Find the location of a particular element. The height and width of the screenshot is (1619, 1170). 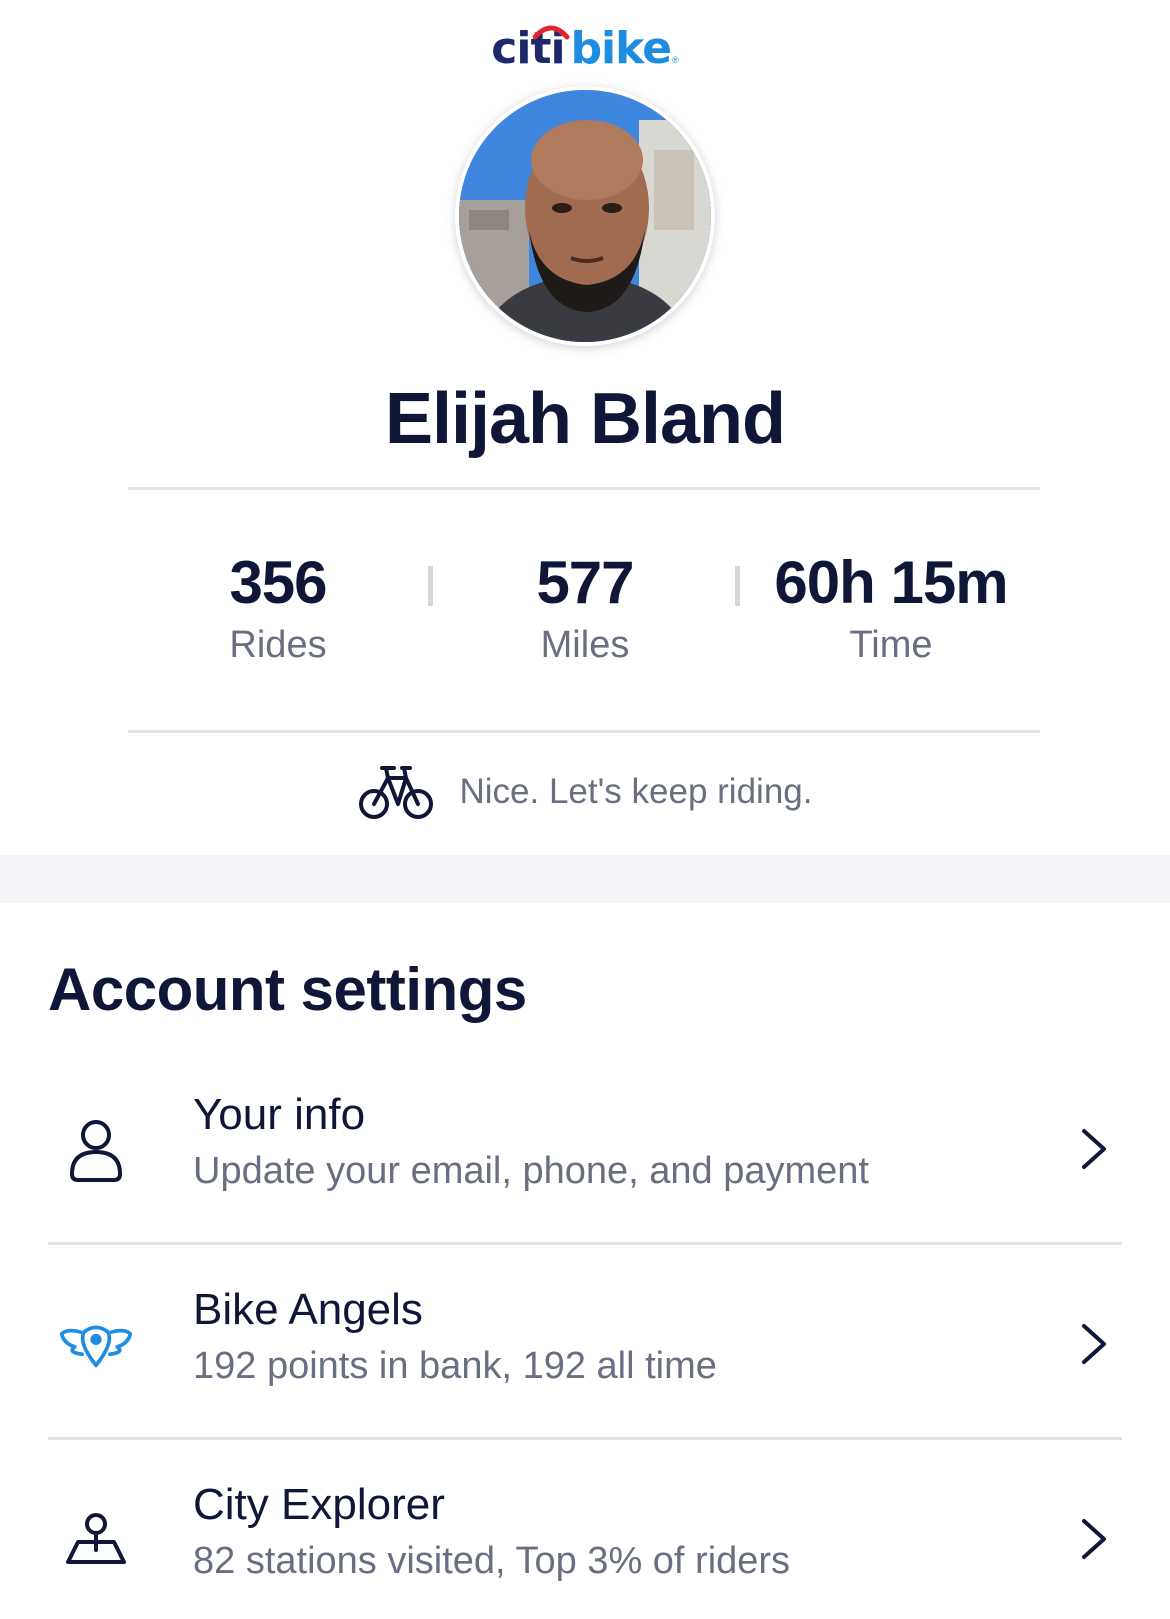

section-separator-band is located at coordinates (585, 879).